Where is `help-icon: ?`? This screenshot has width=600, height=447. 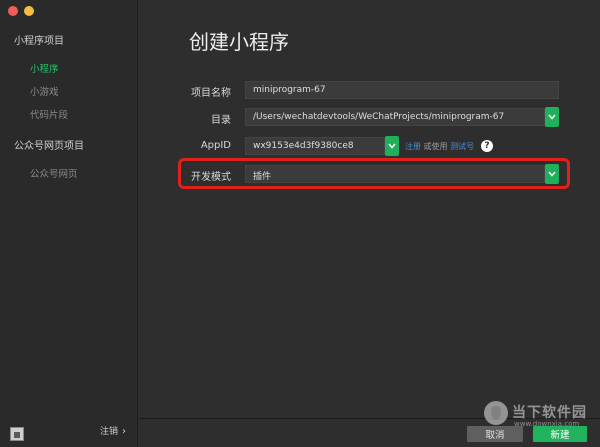 help-icon: ? is located at coordinates (487, 146).